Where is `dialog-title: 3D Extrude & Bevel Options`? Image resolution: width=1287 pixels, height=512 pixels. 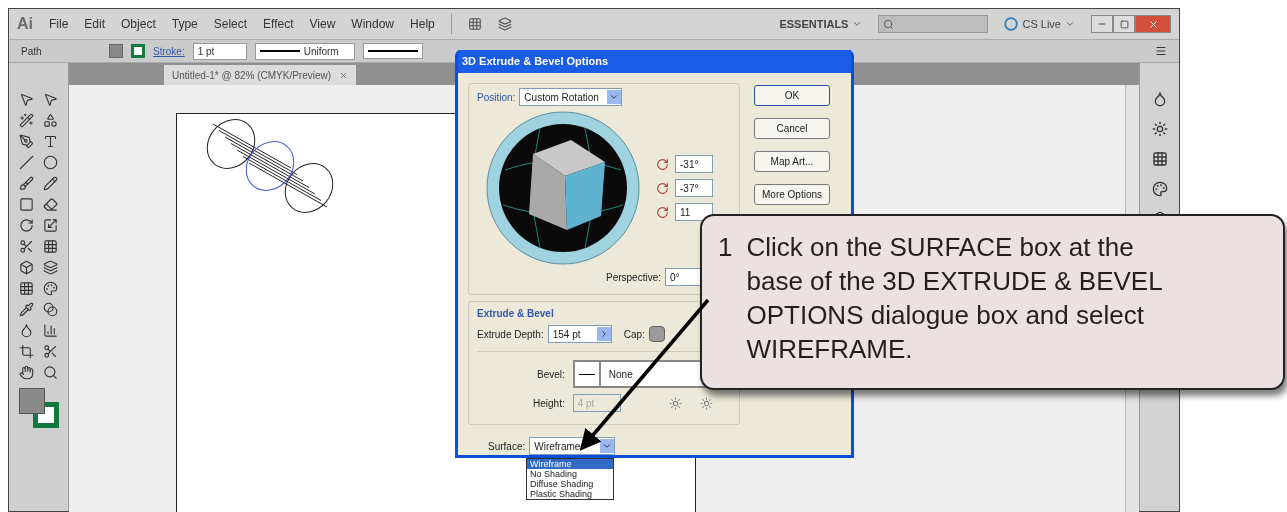 dialog-title: 3D Extrude & Bevel Options is located at coordinates (654, 61).